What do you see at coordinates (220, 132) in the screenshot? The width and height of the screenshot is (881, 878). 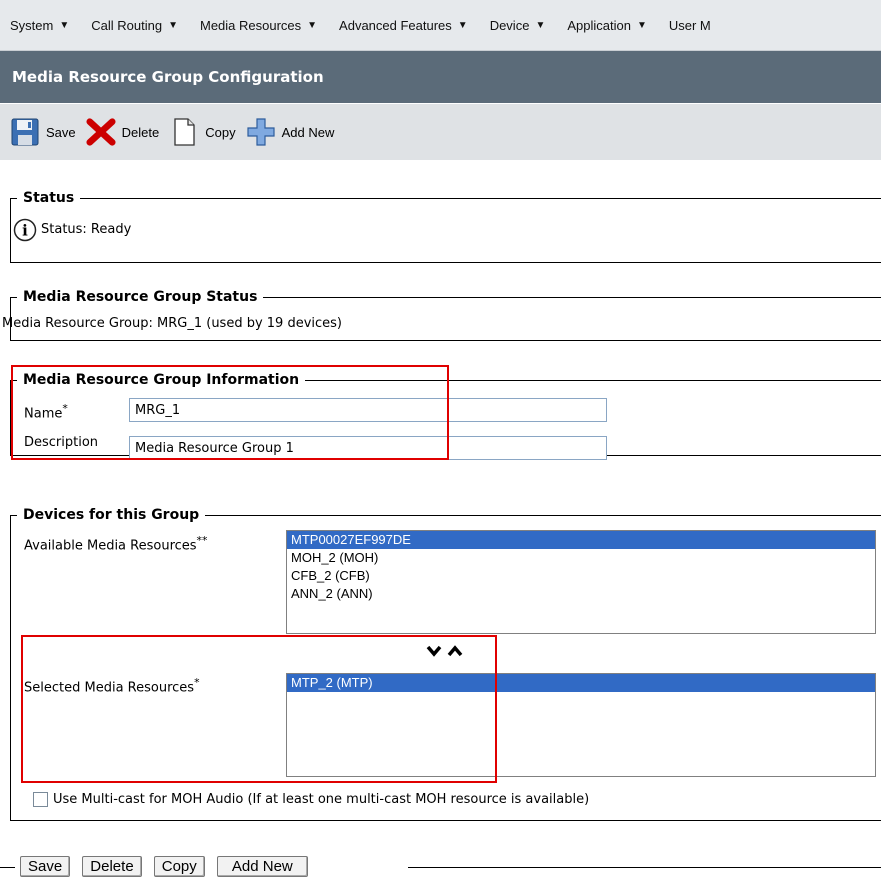 I see `copy-button-label: Copy` at bounding box center [220, 132].